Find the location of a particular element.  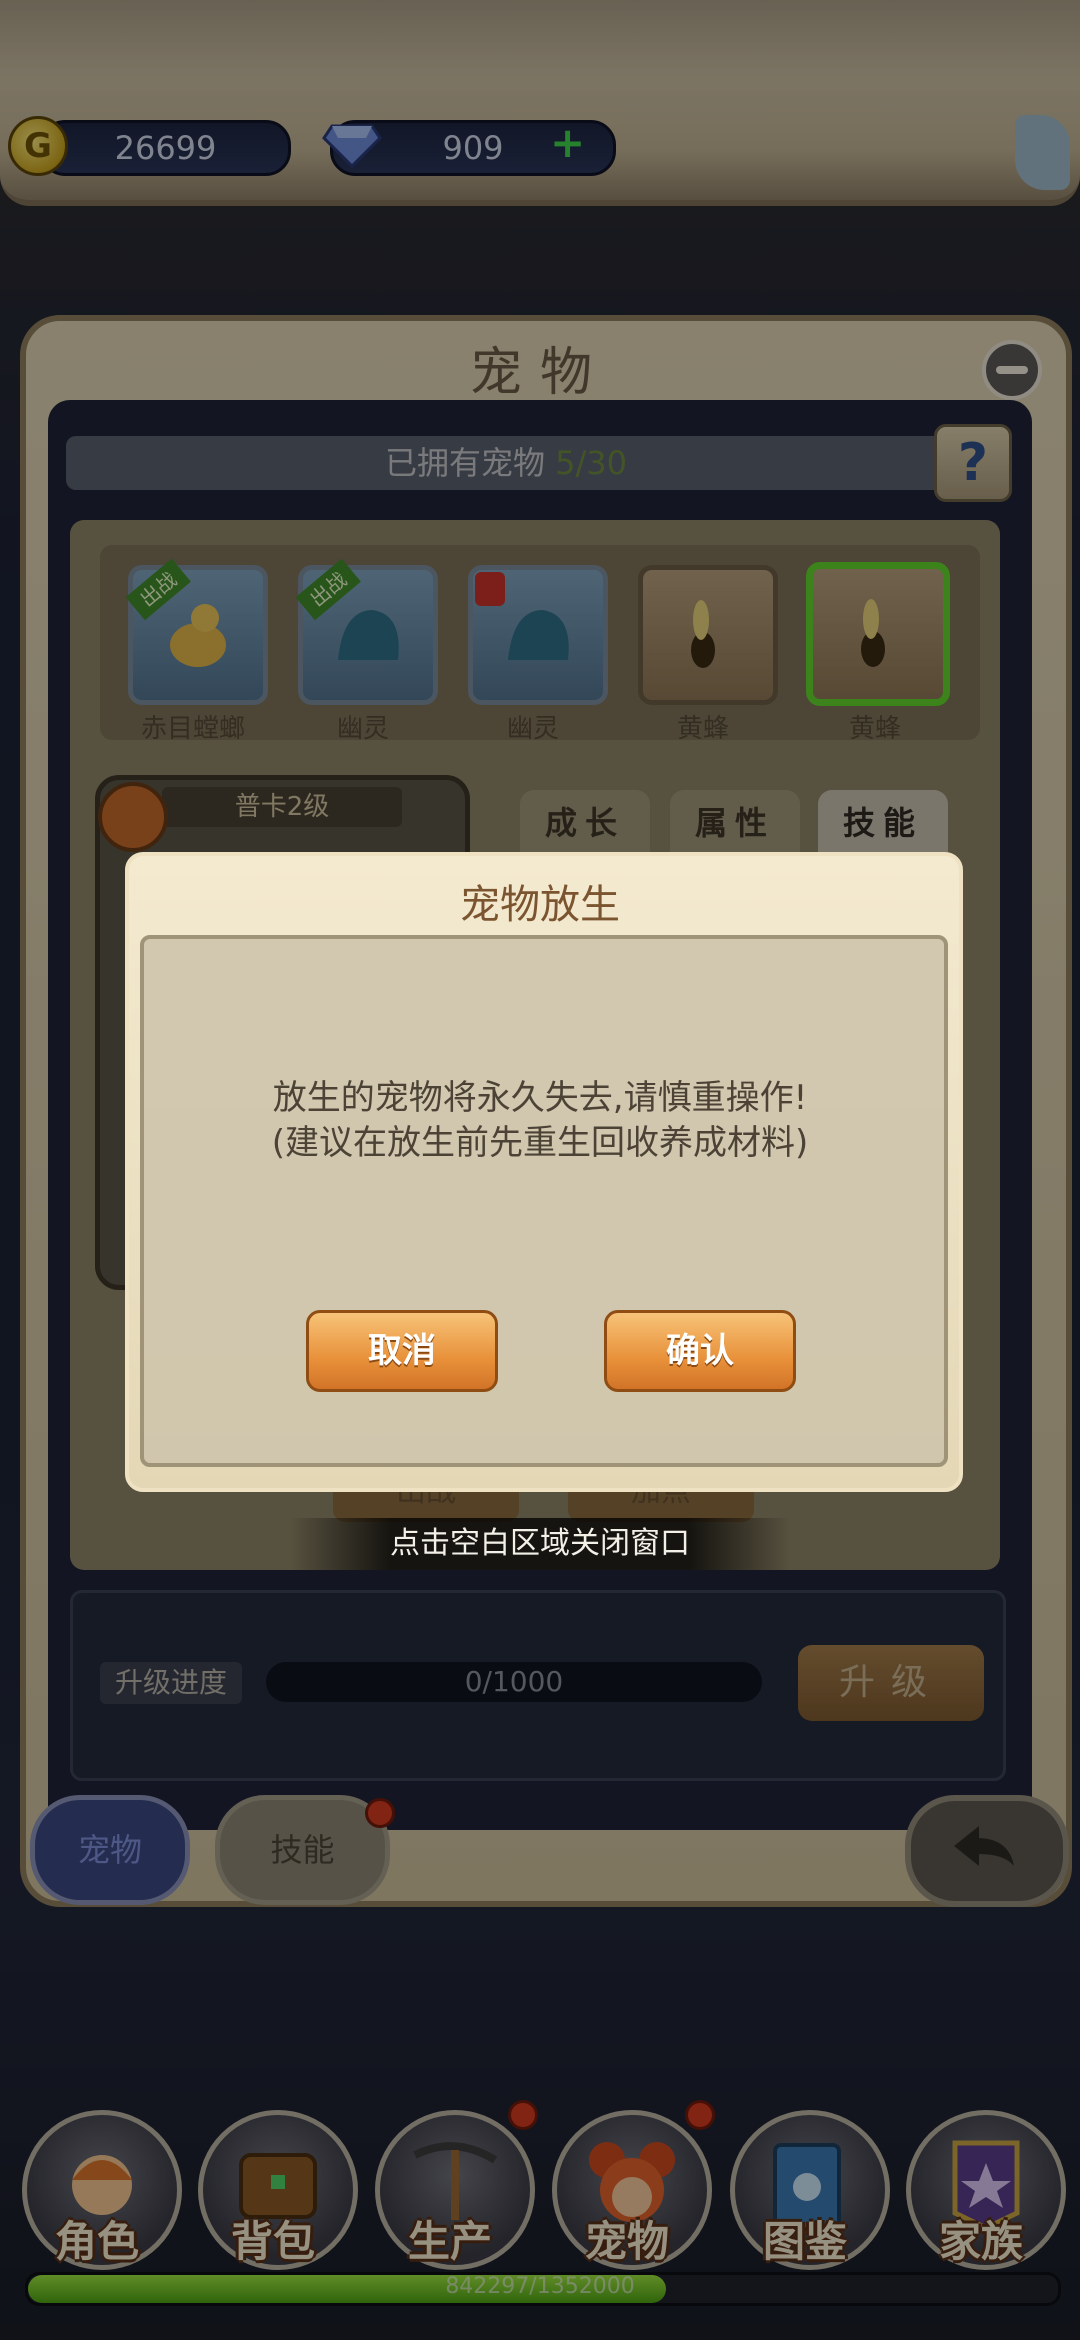

confirm-button: 确认 is located at coordinates (700, 1351).